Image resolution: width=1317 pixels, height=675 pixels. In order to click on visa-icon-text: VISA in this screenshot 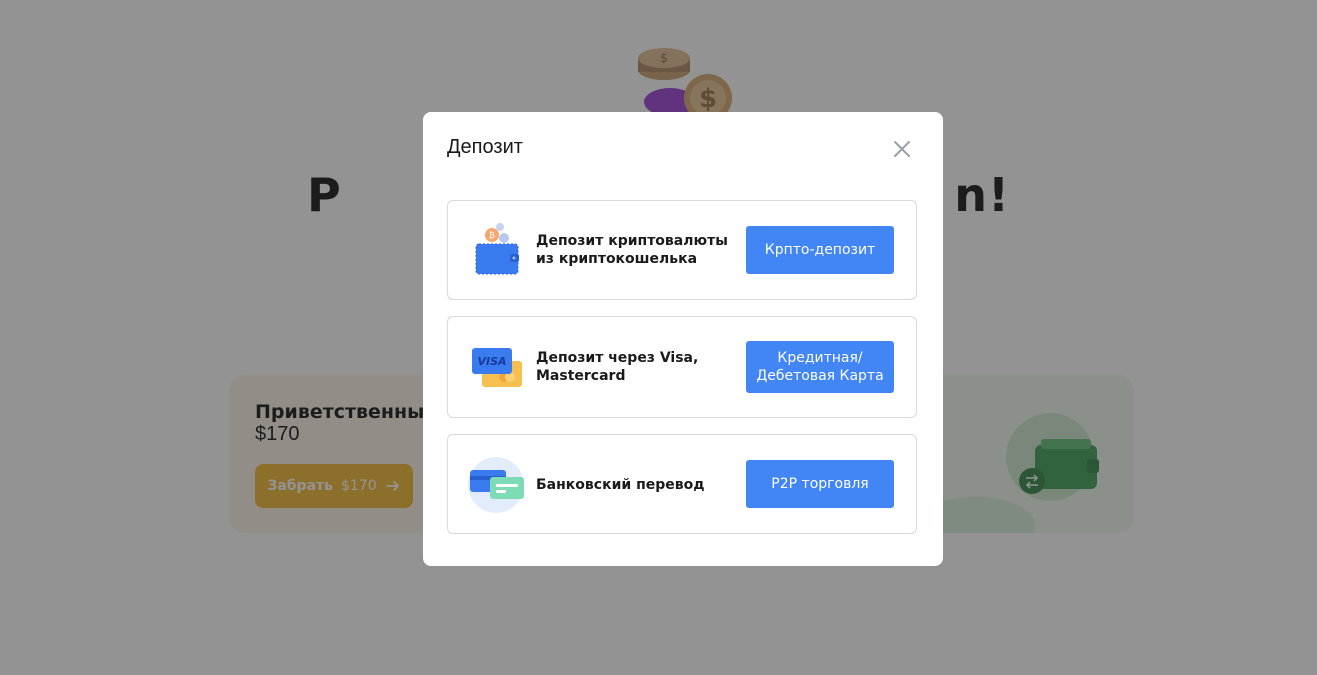, I will do `click(491, 361)`.